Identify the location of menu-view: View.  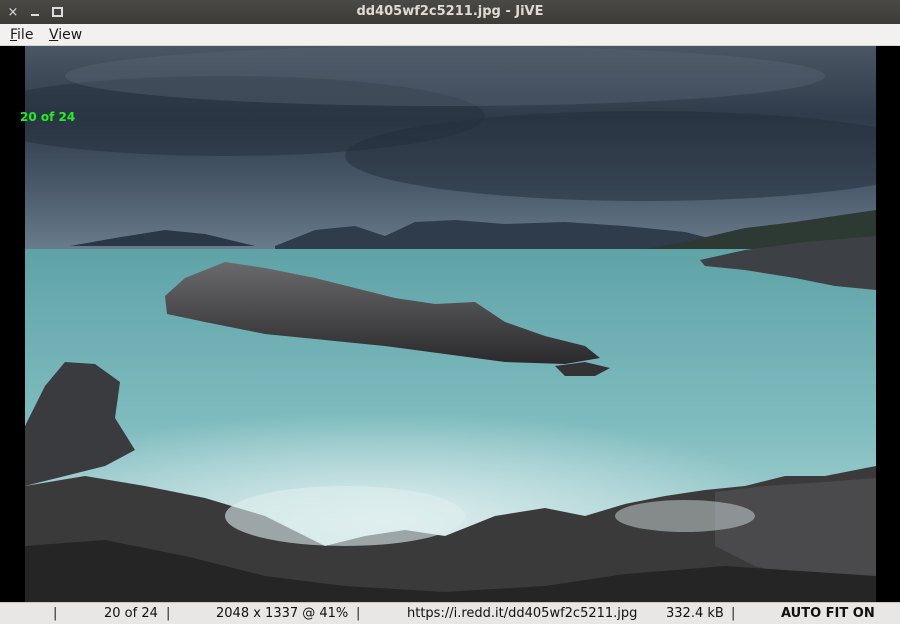
(65, 35).